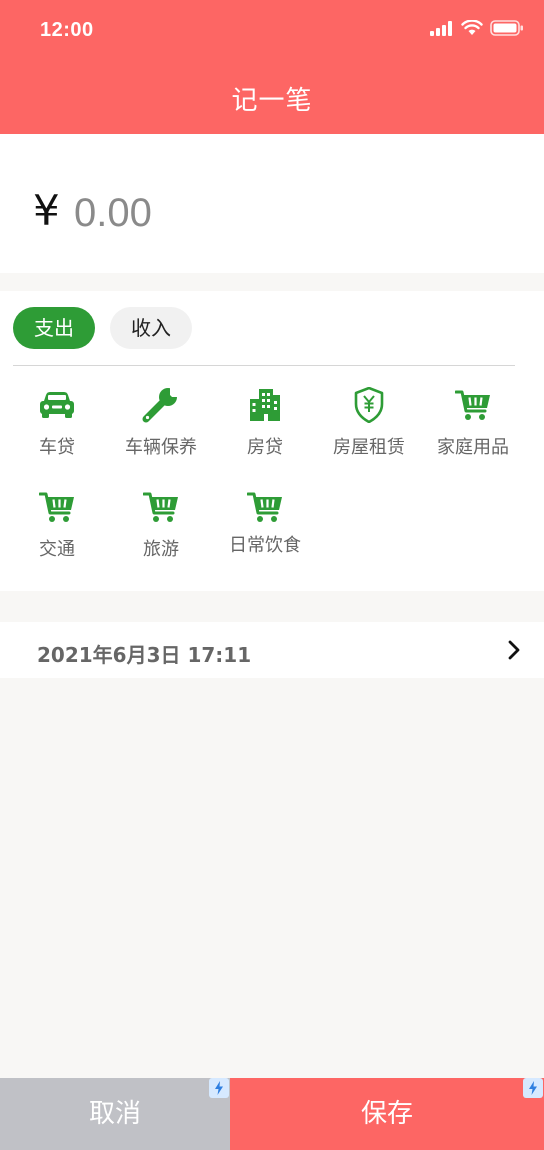 The width and height of the screenshot is (544, 1150). Describe the element at coordinates (369, 427) in the screenshot. I see `category-item-house-rental: 房屋租赁` at that location.